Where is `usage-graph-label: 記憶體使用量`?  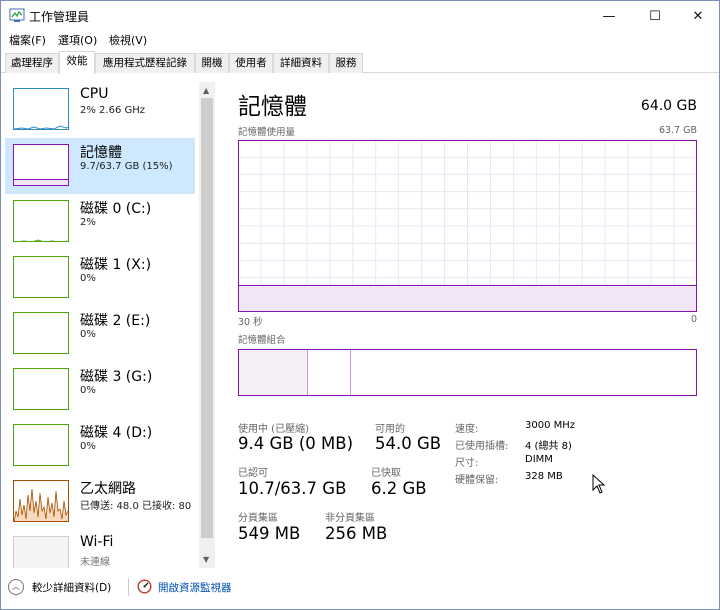 usage-graph-label: 記憶體使用量 is located at coordinates (267, 132).